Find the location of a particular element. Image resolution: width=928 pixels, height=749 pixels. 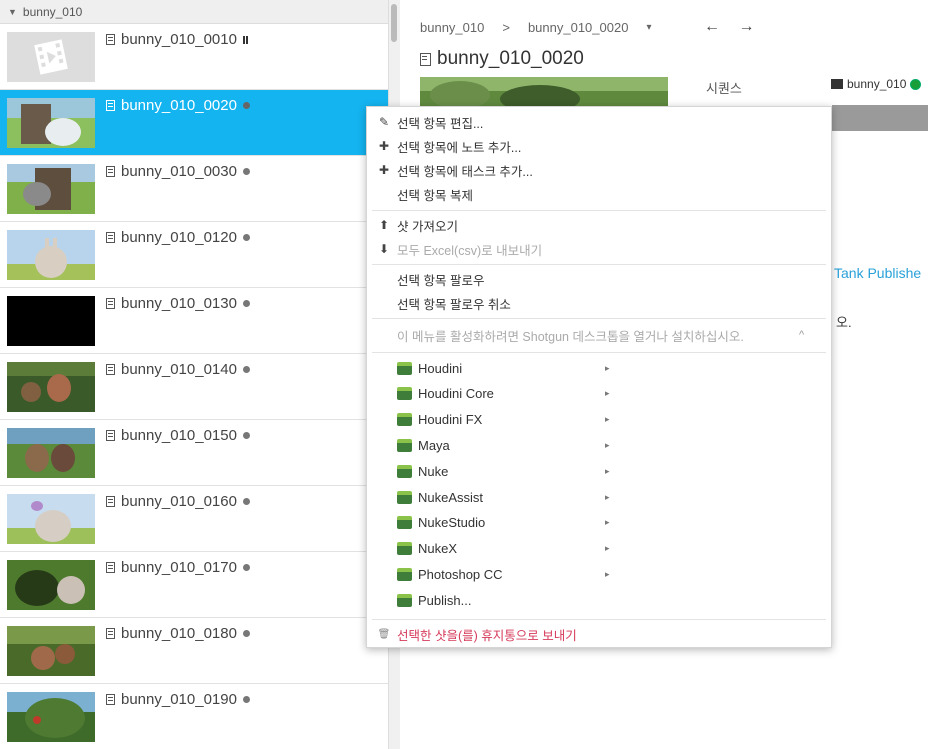

shot-name: bunny_010_0160 is located at coordinates (179, 501).